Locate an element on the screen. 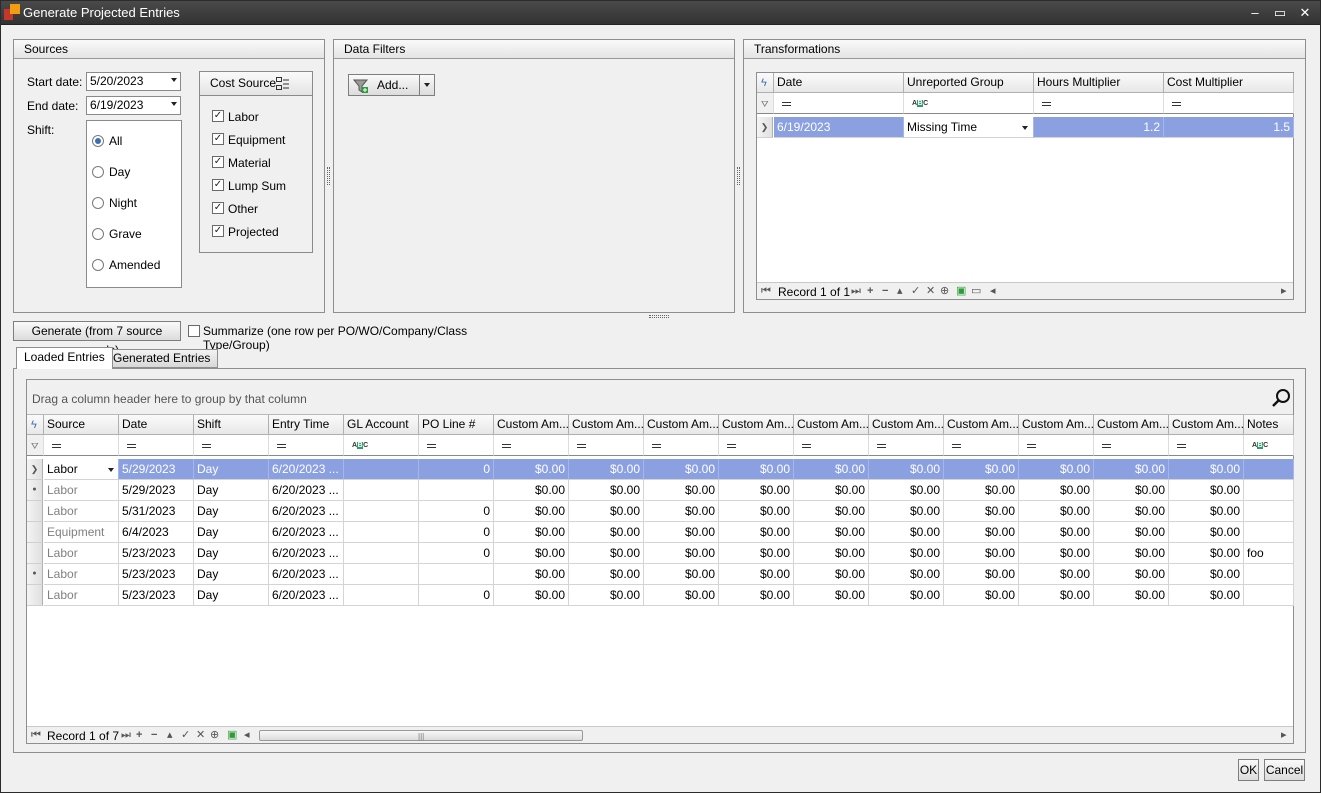 The image size is (1321, 793). column-header: Entry Time is located at coordinates (306, 425).